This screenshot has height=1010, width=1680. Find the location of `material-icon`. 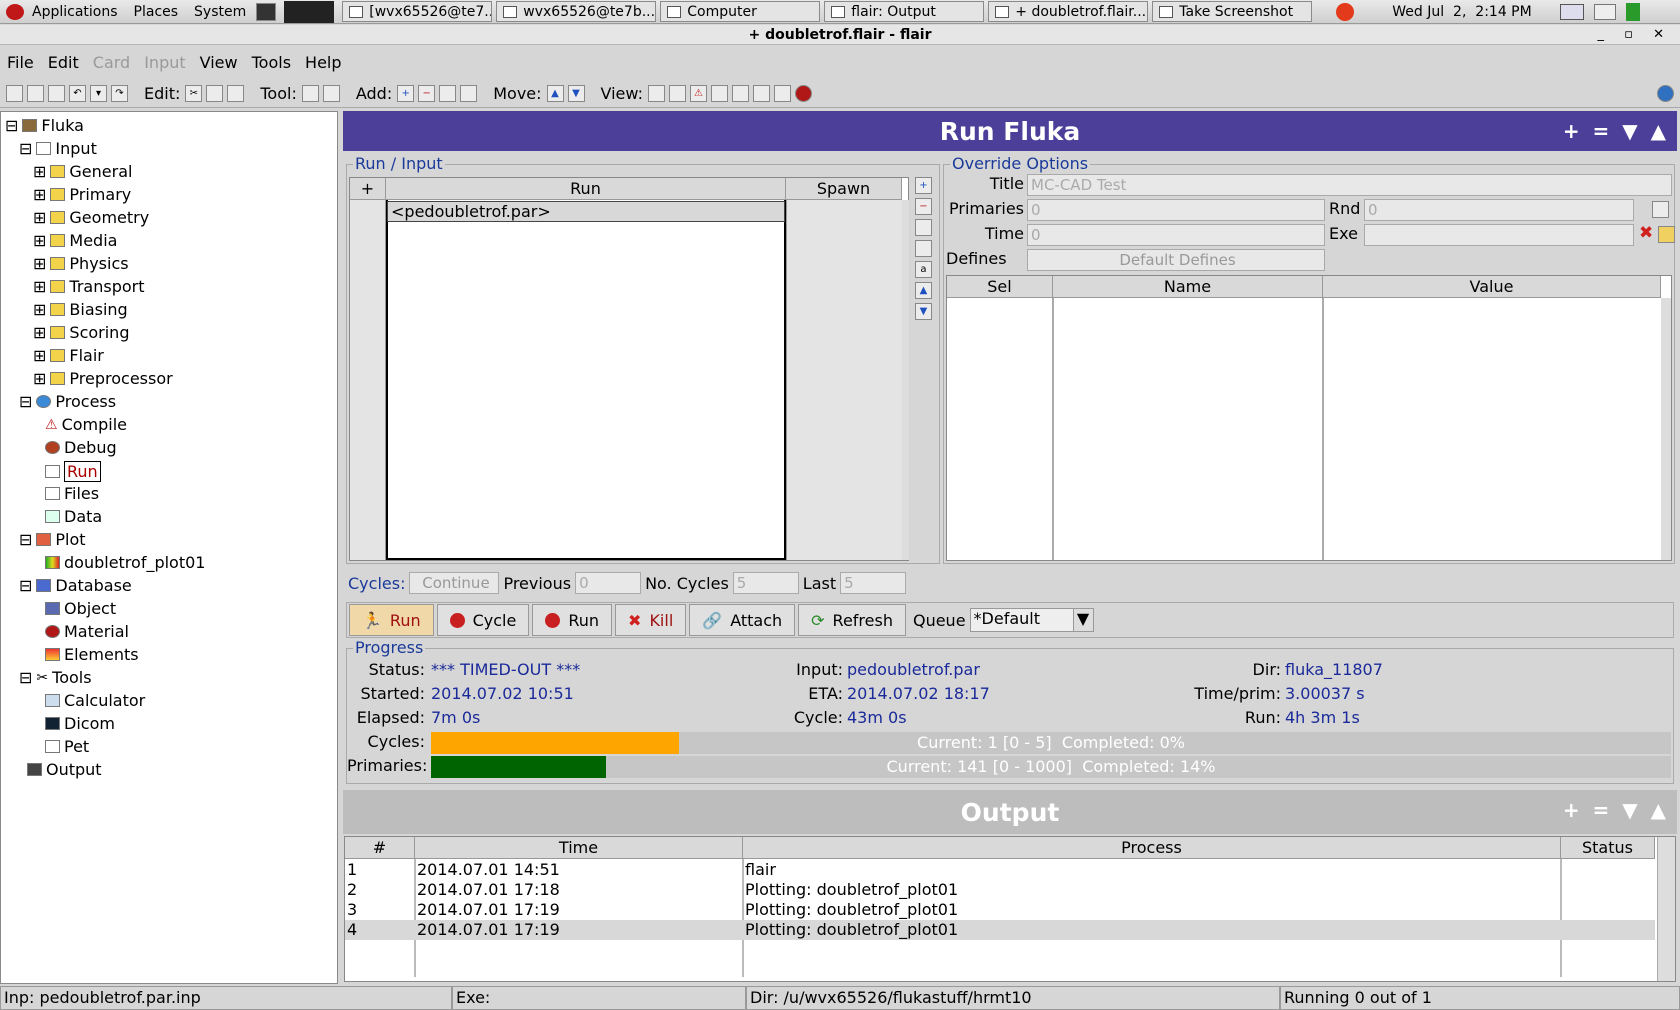

material-icon is located at coordinates (469, 93).